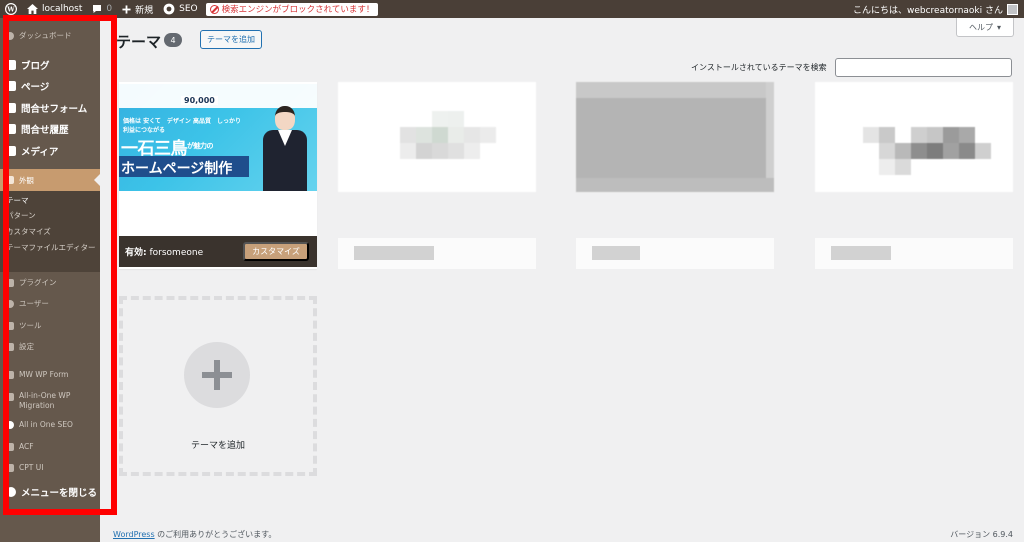 Image resolution: width=1024 pixels, height=542 pixels. Describe the element at coordinates (50, 325) in the screenshot. I see `menu-tools: ツール` at that location.